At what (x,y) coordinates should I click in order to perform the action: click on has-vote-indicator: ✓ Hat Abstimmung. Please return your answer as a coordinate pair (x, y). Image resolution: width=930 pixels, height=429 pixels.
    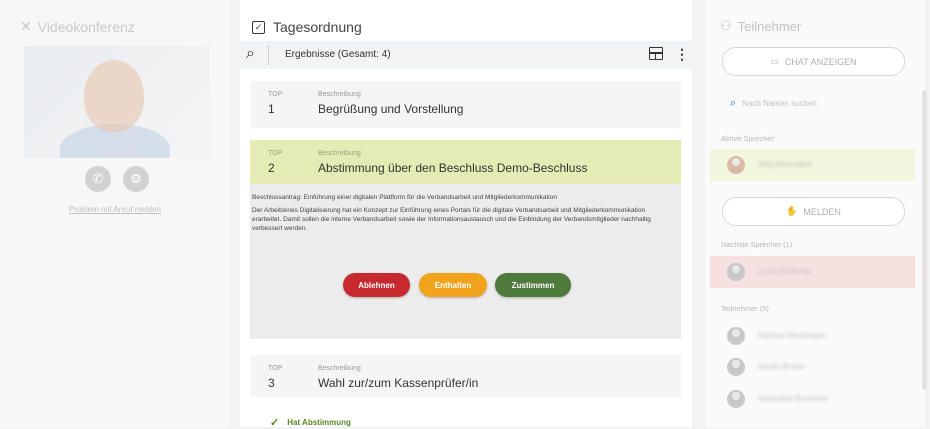
    Looking at the image, I should click on (310, 422).